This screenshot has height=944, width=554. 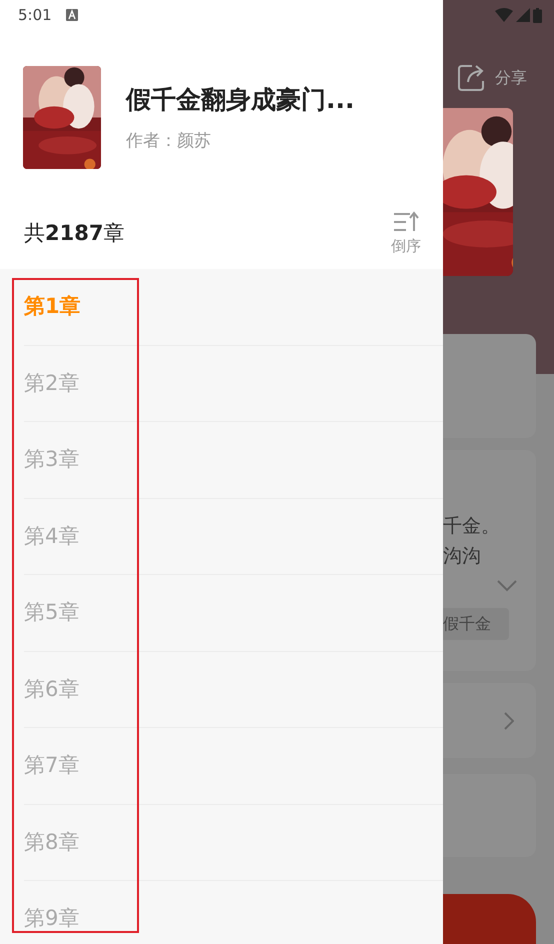 What do you see at coordinates (523, 15) in the screenshot?
I see `signal-icon` at bounding box center [523, 15].